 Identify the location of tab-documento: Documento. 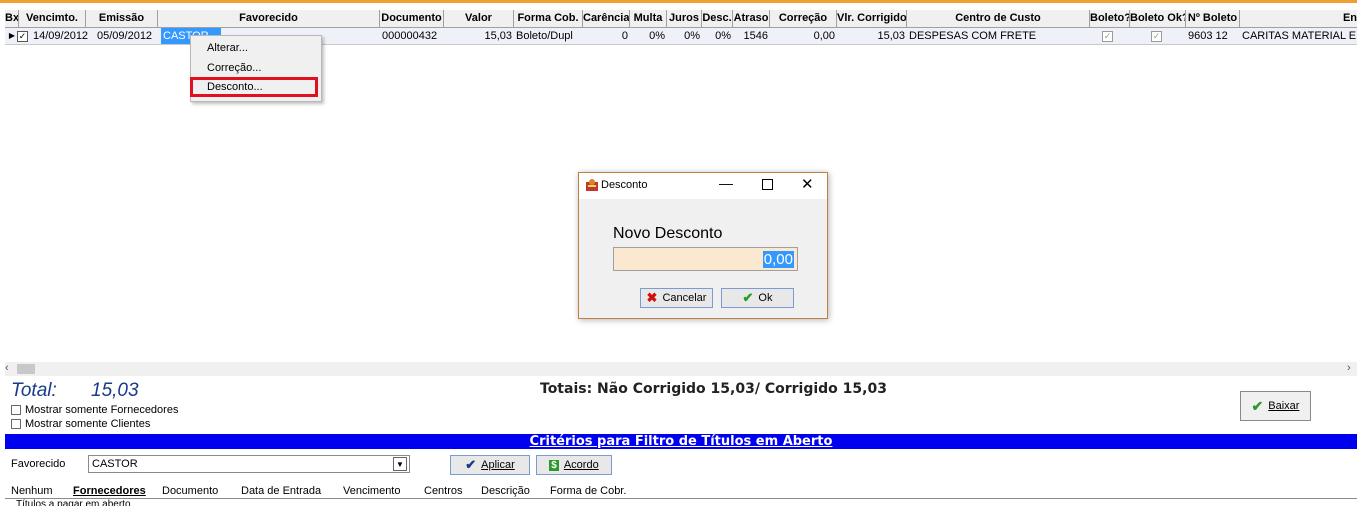
(190, 491).